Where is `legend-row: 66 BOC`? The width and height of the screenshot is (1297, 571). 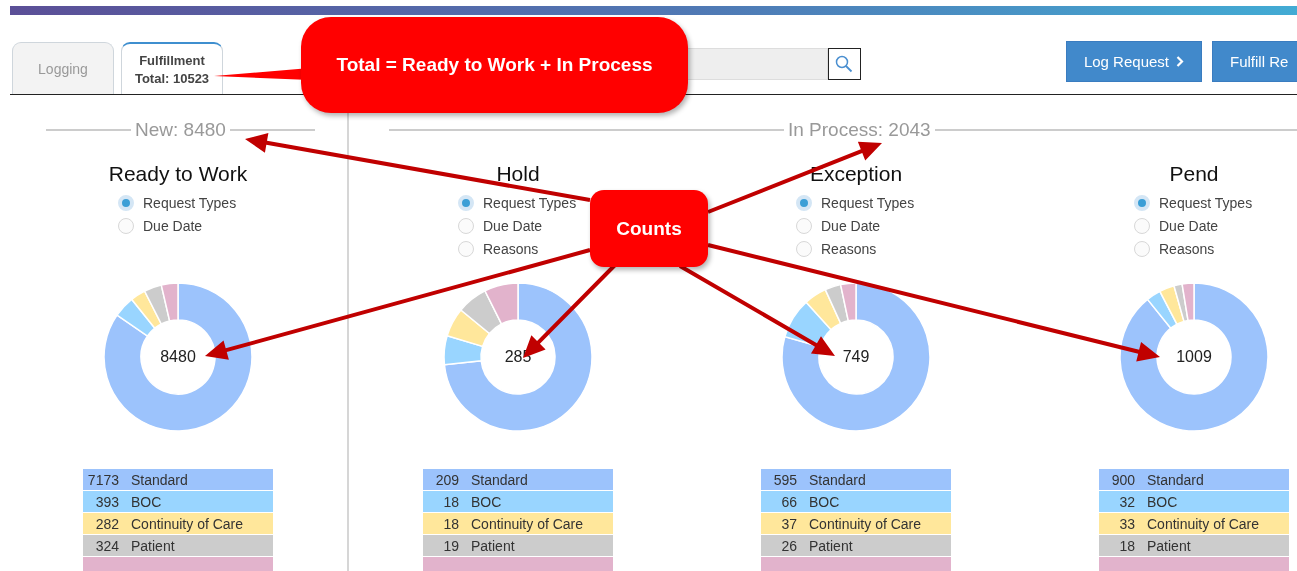 legend-row: 66 BOC is located at coordinates (856, 501).